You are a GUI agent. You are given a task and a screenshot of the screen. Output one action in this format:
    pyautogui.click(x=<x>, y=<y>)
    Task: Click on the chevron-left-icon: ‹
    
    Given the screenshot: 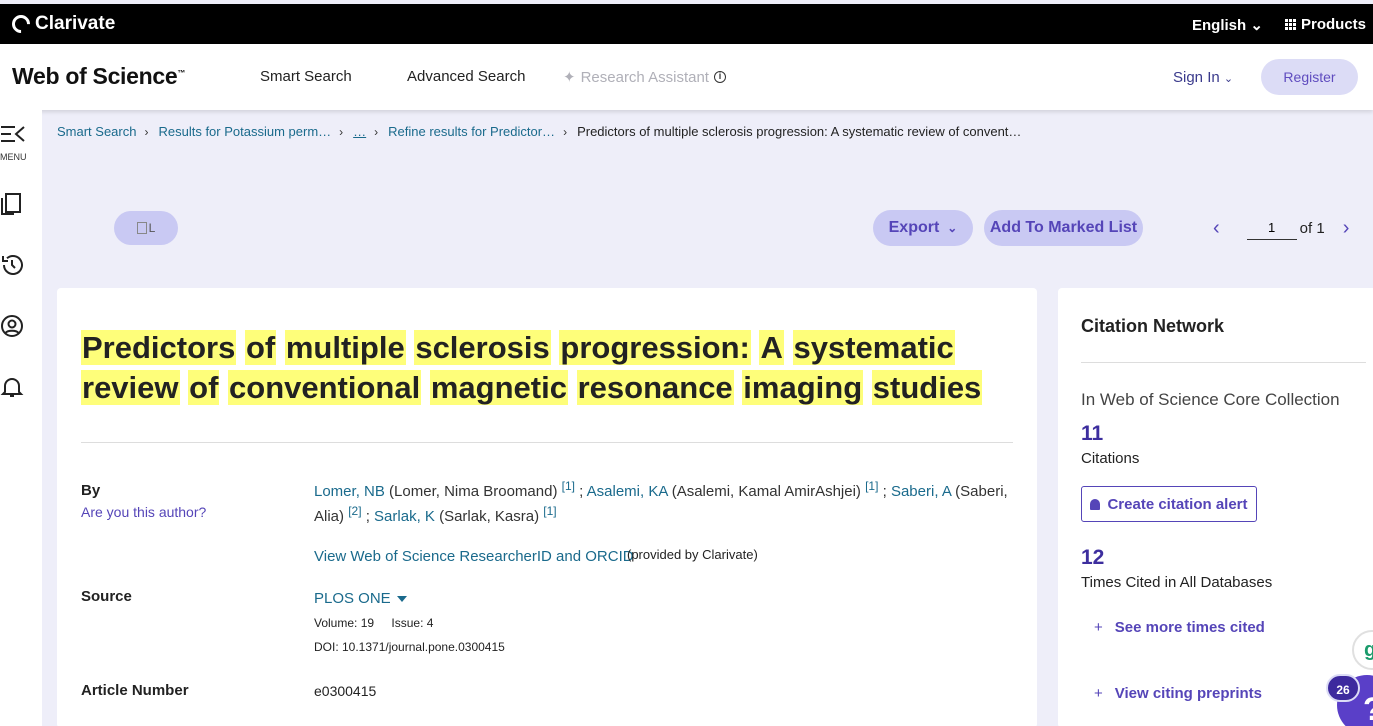 What is the action you would take?
    pyautogui.click(x=1216, y=228)
    